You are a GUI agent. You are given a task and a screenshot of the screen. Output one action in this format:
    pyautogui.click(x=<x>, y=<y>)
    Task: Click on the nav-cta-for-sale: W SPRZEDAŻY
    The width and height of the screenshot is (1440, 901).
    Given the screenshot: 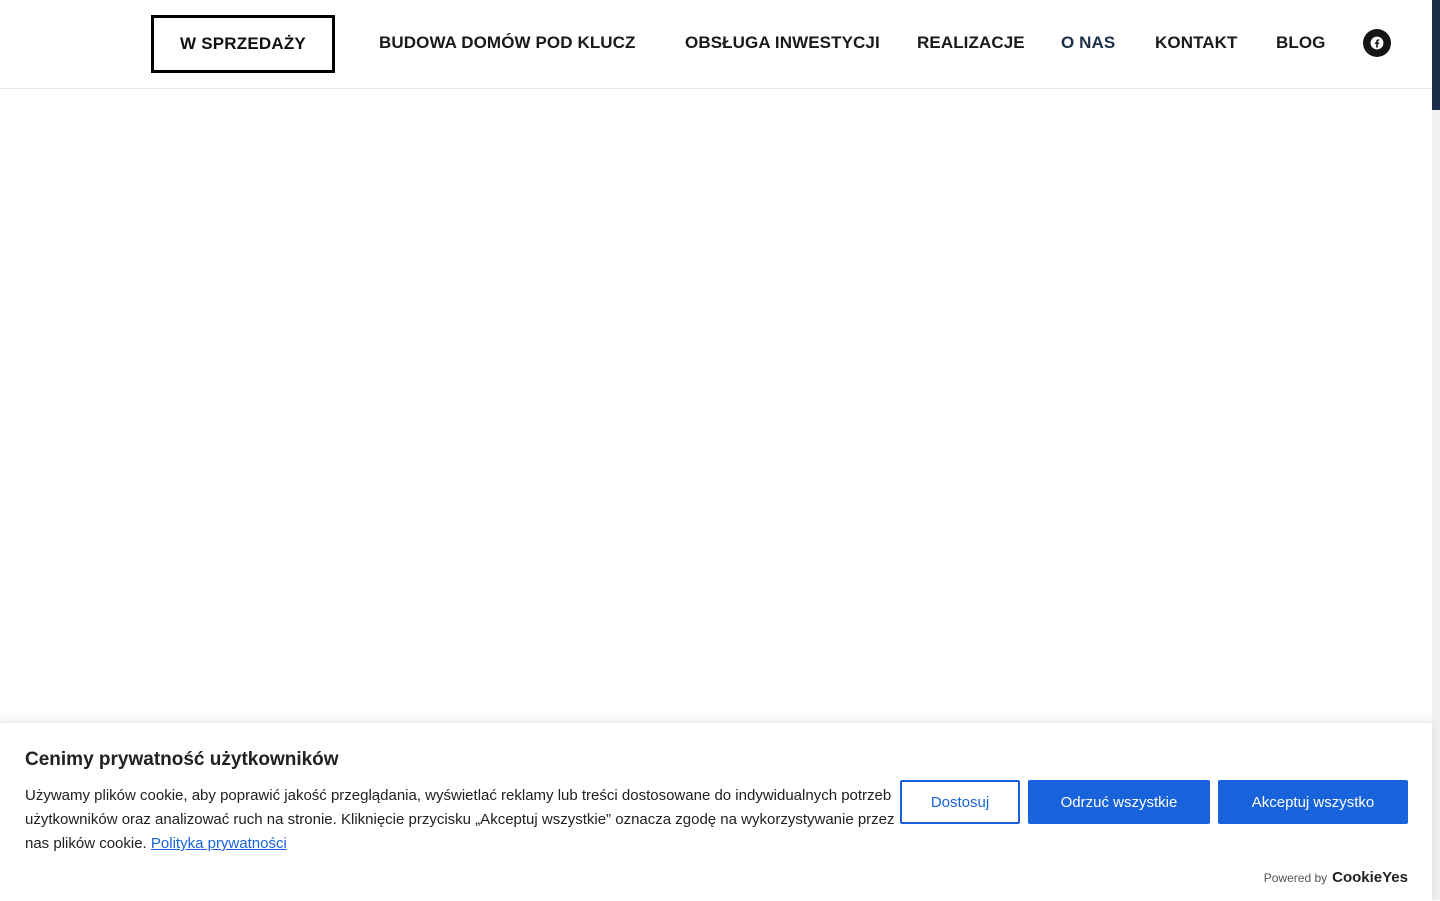 What is the action you would take?
    pyautogui.click(x=243, y=44)
    